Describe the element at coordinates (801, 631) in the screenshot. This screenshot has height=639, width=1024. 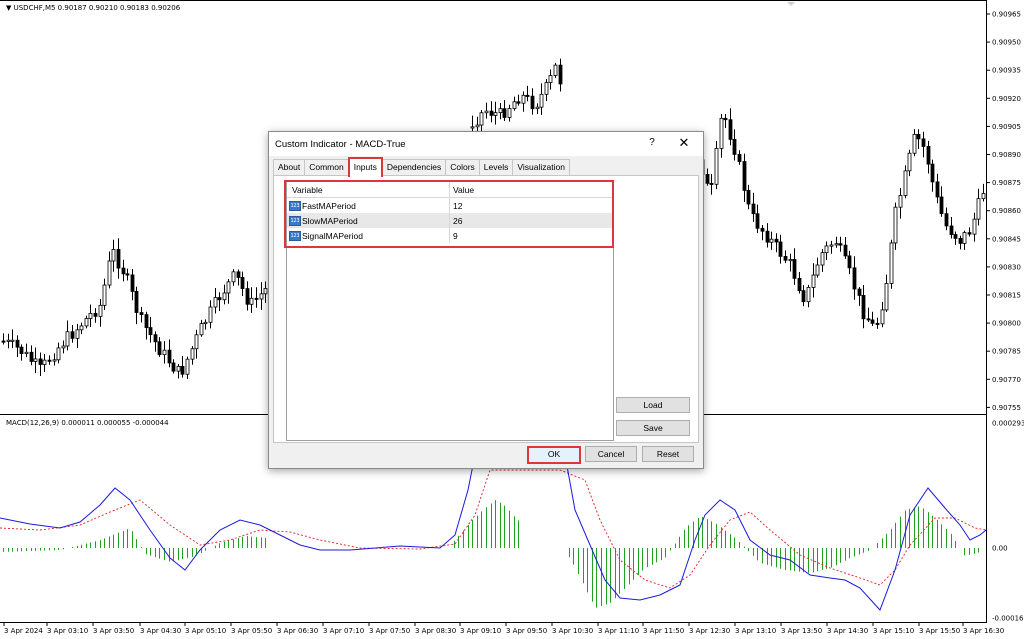
I see `time-tick-label: 3 Apr 13:50` at that location.